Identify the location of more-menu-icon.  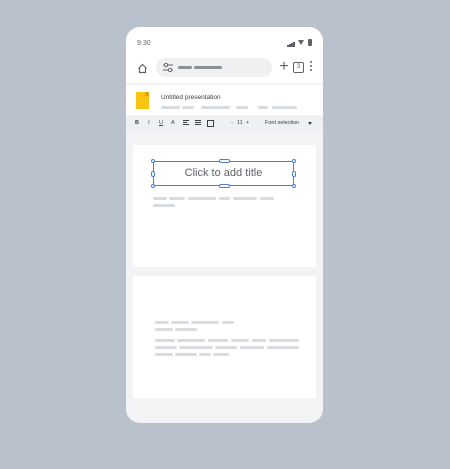
(311, 68).